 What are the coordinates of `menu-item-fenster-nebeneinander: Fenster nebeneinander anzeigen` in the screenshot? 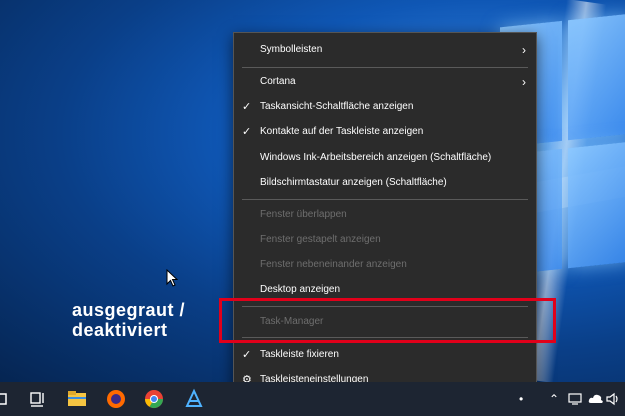 It's located at (385, 265).